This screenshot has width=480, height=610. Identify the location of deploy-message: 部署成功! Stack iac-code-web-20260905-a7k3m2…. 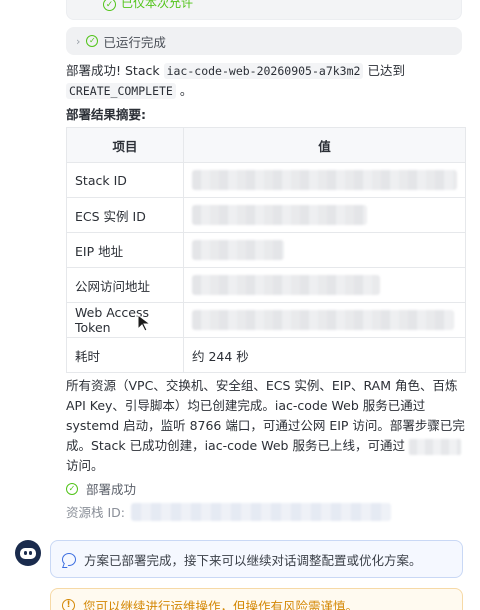
(235, 81).